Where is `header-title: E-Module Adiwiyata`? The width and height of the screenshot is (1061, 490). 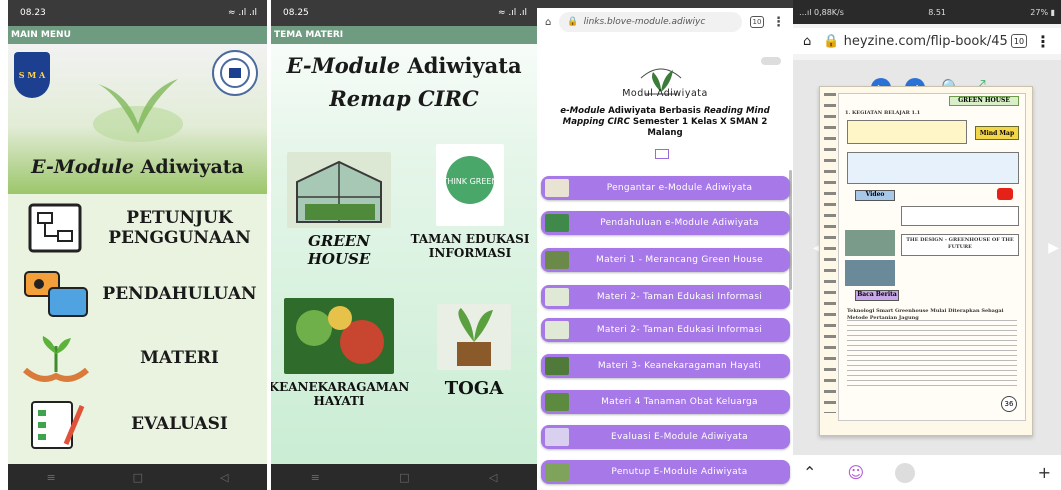 header-title: E-Module Adiwiyata is located at coordinates (137, 167).